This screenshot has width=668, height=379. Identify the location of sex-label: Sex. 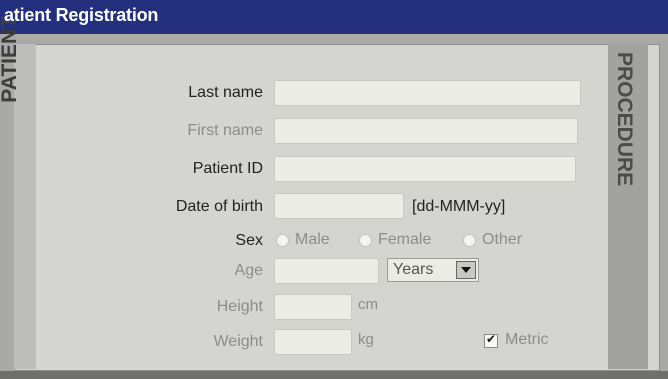
(249, 240).